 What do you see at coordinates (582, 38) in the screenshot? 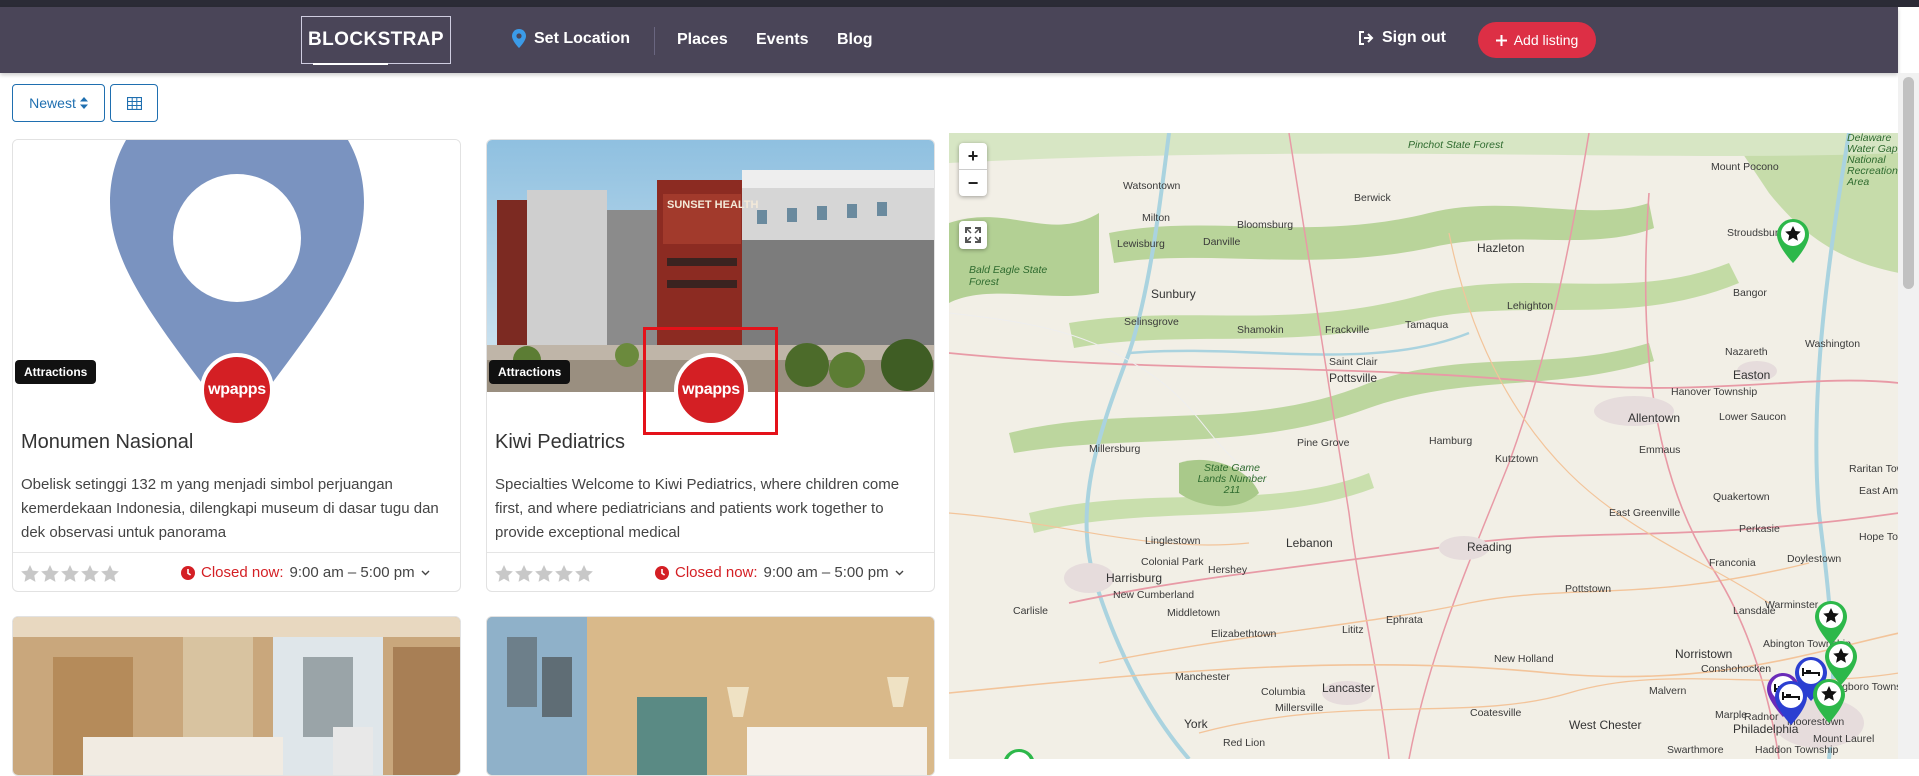
I see `set-location-label: Set Location` at bounding box center [582, 38].